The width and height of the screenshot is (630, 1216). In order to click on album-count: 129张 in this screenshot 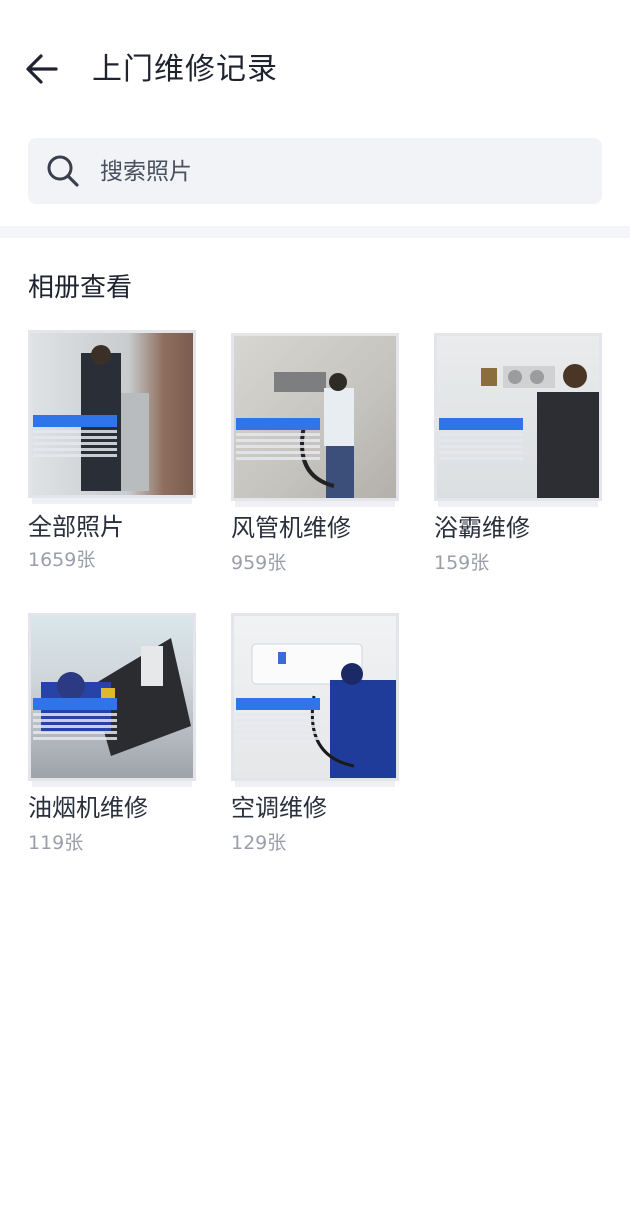, I will do `click(259, 843)`.